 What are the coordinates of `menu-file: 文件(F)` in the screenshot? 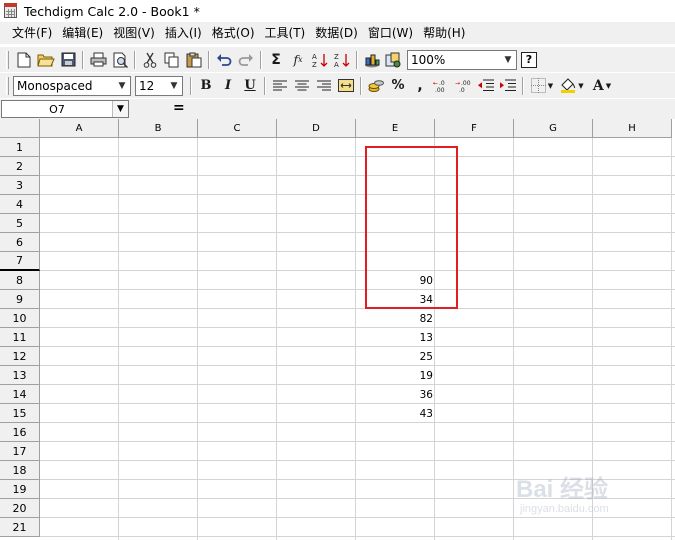 It's located at (33, 33).